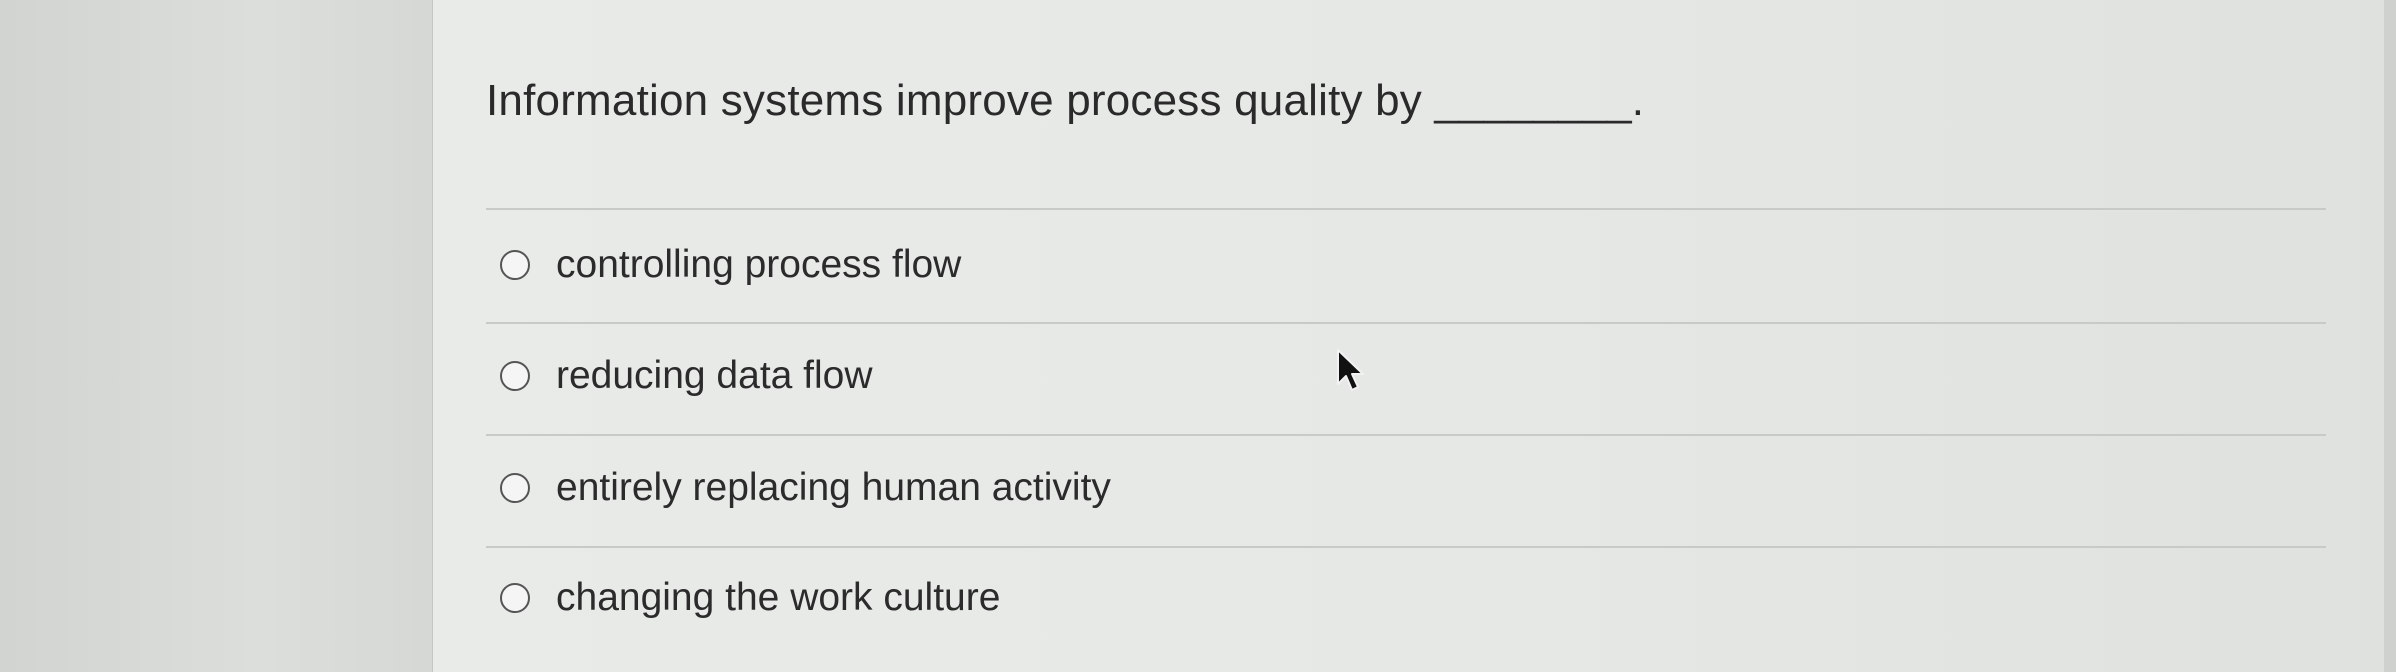 This screenshot has width=2396, height=672. Describe the element at coordinates (833, 487) in the screenshot. I see `answer-option-label: entirely replacing human activity` at that location.